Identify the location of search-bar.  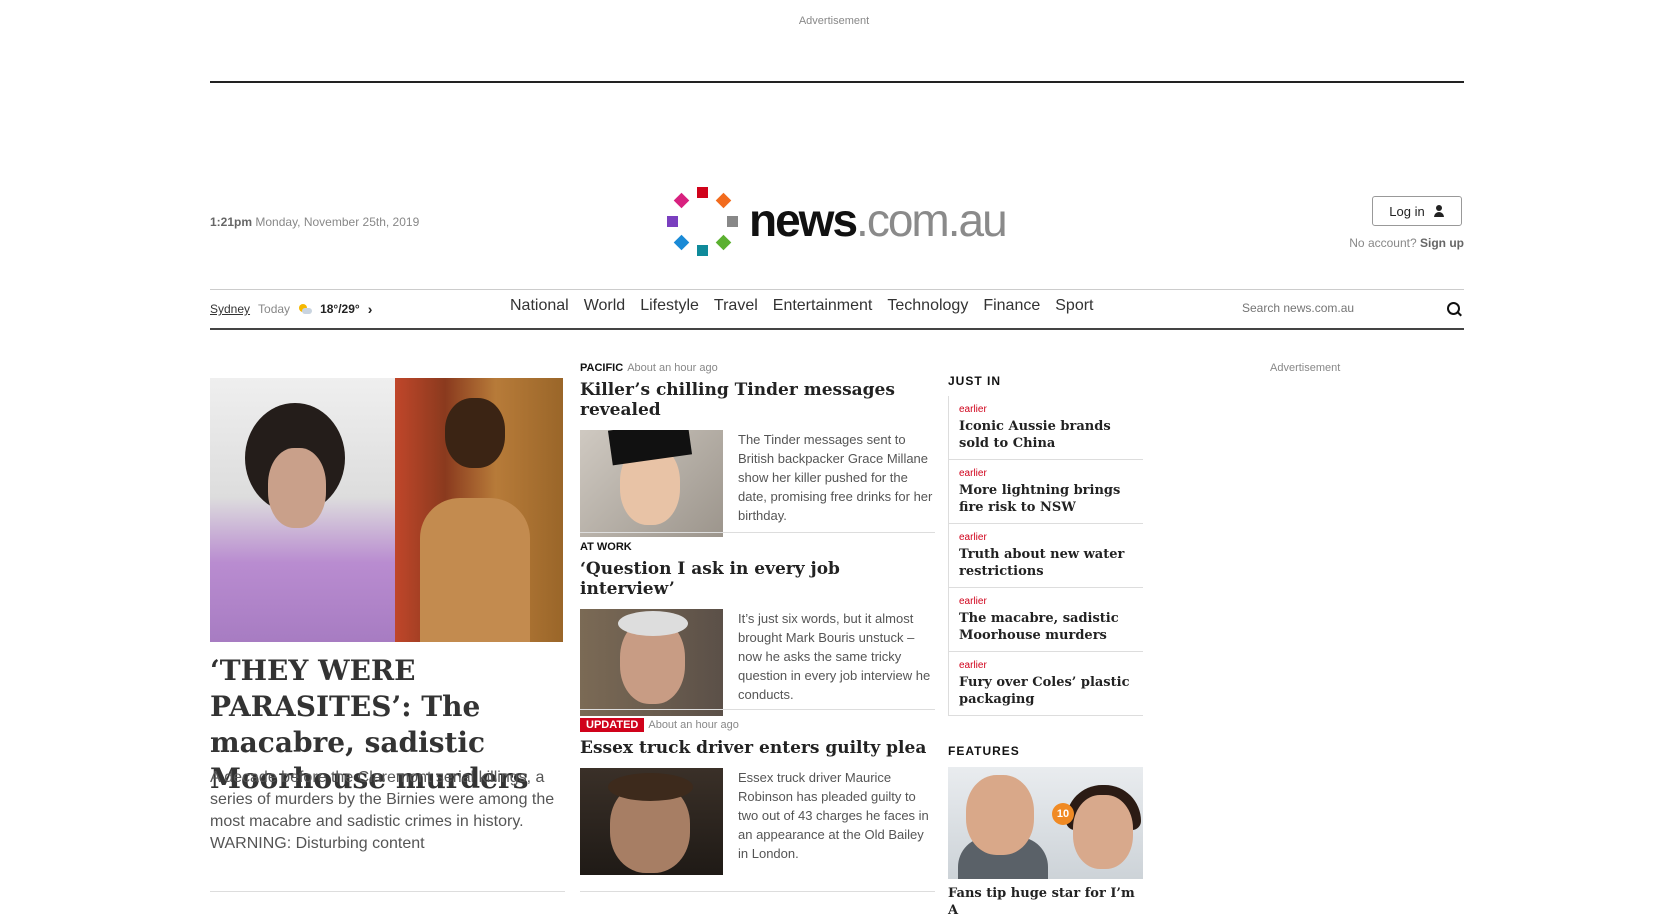
(1353, 309).